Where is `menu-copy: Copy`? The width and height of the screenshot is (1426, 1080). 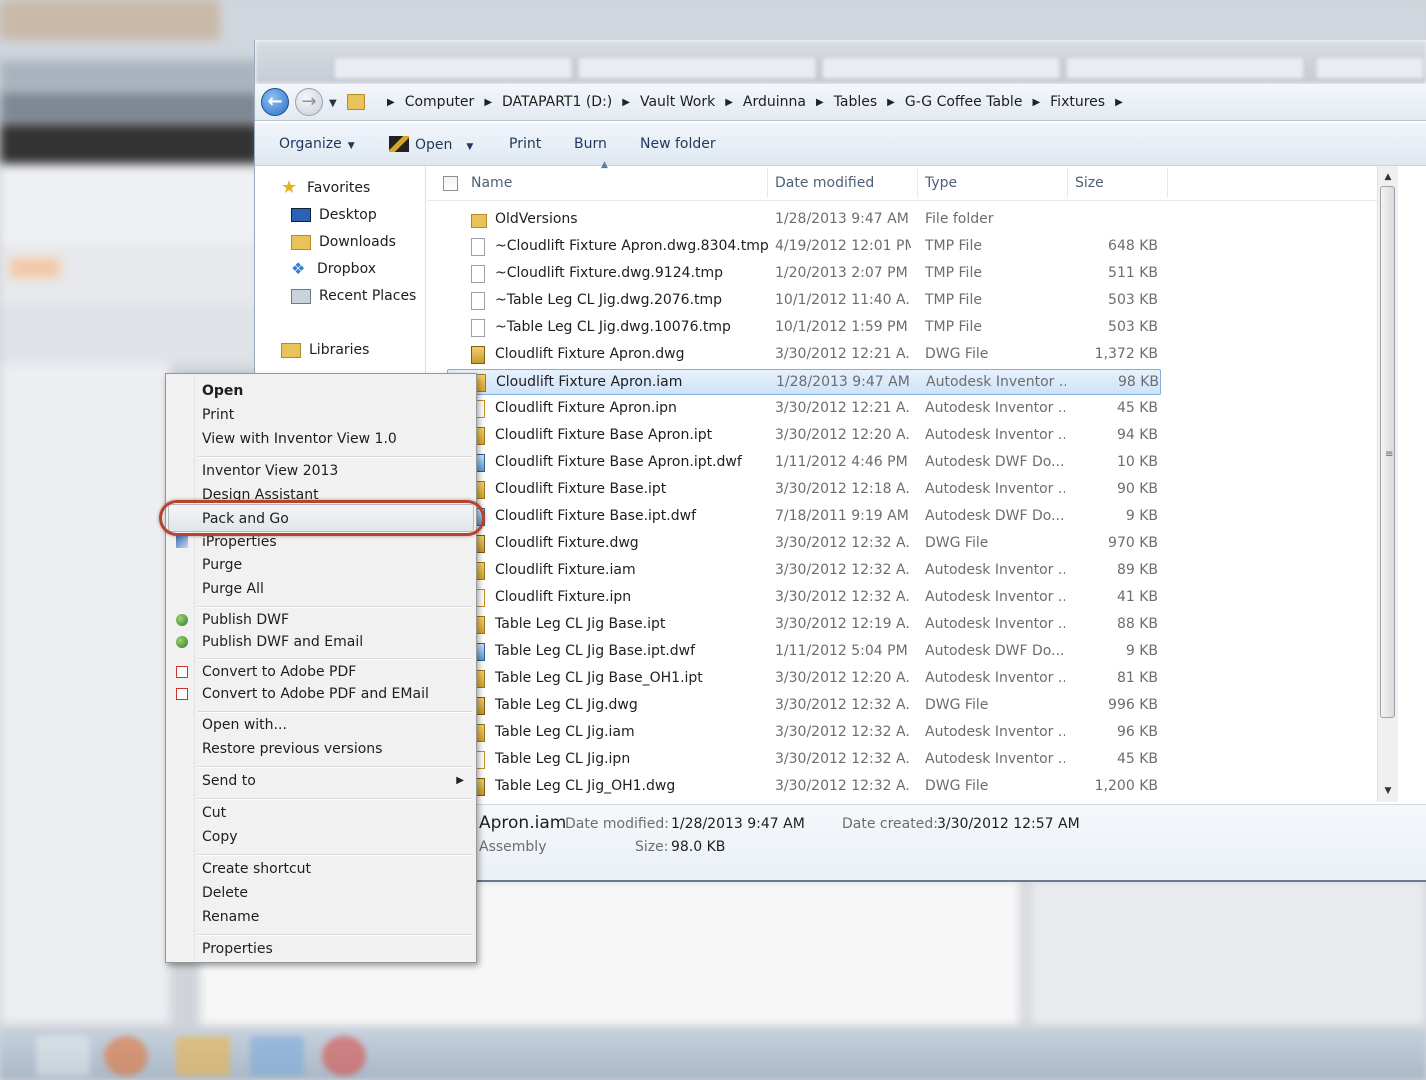 menu-copy: Copy is located at coordinates (220, 837).